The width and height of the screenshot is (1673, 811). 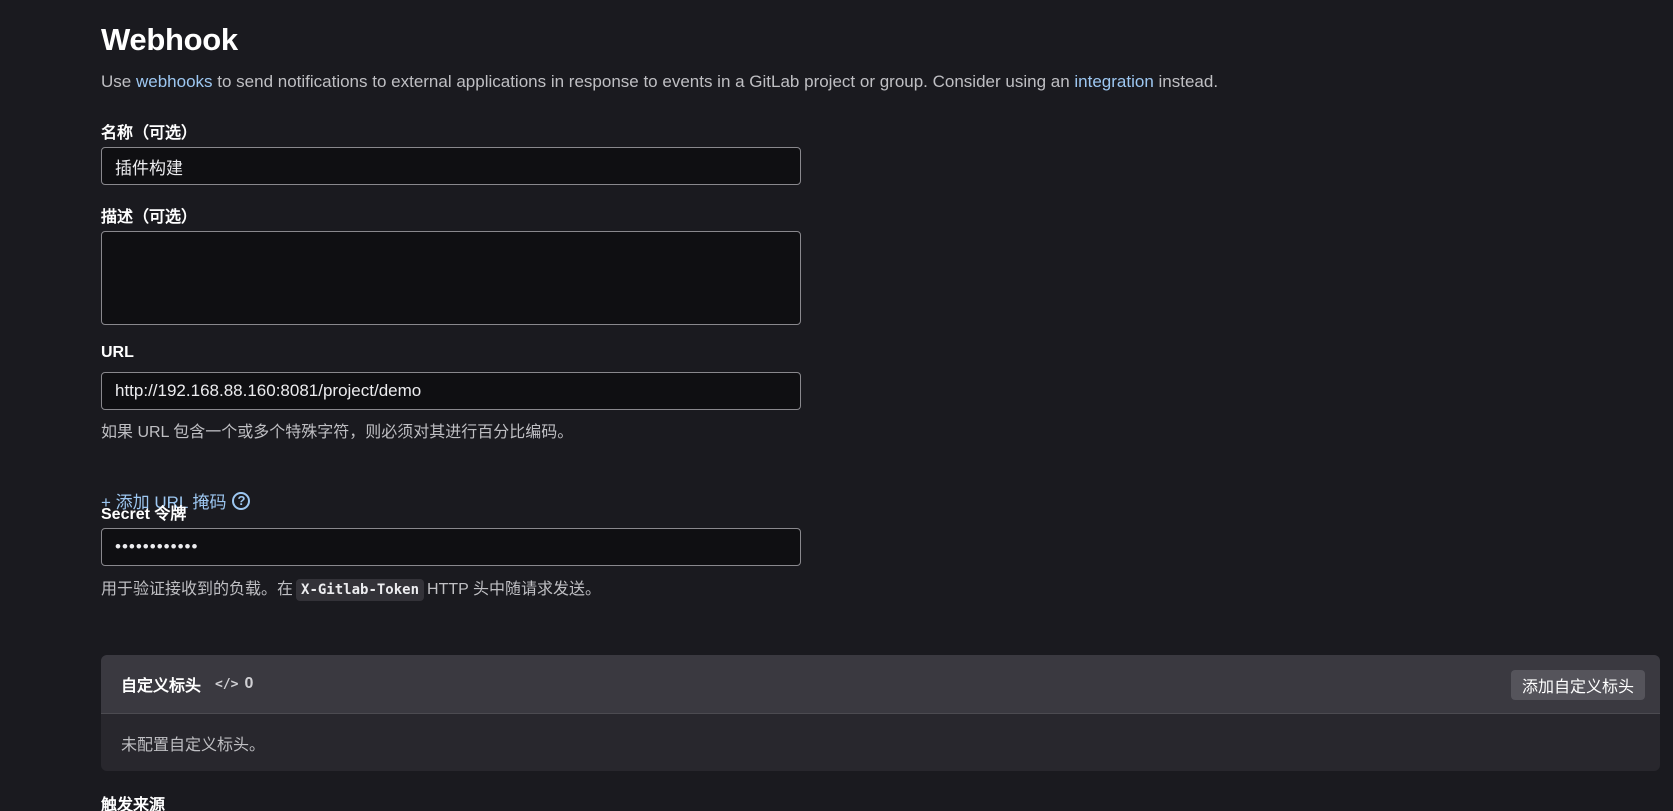 What do you see at coordinates (144, 514) in the screenshot?
I see `secret-label: Secret 令牌` at bounding box center [144, 514].